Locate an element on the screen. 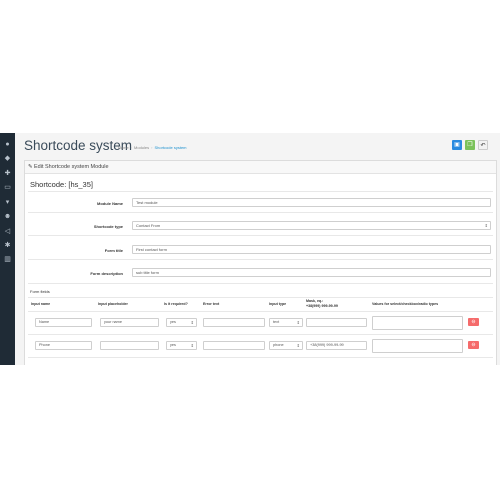  col-input-type: Input type is located at coordinates (278, 304).